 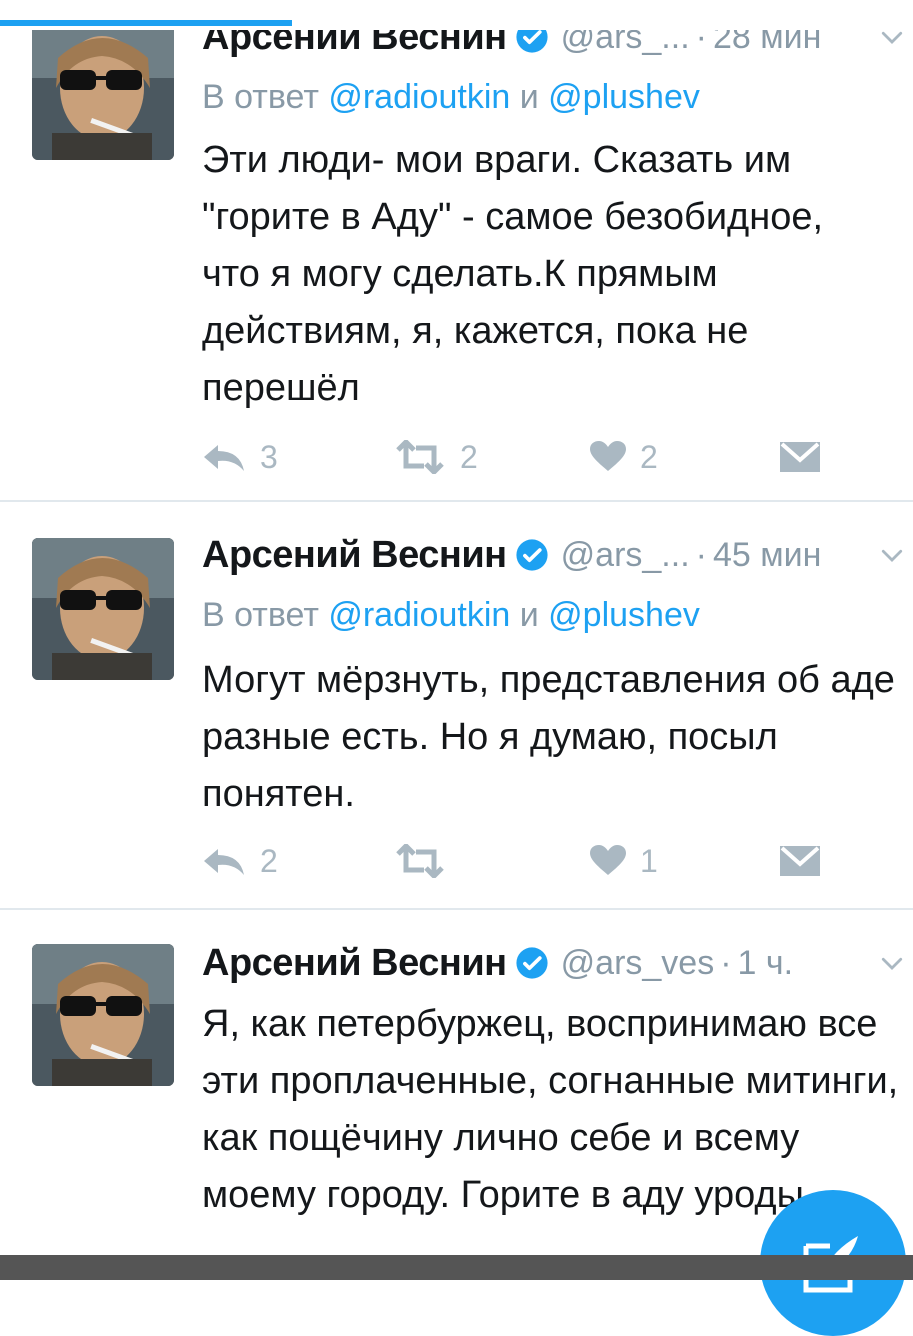 I want to click on reply-count: 3, so click(x=269, y=456).